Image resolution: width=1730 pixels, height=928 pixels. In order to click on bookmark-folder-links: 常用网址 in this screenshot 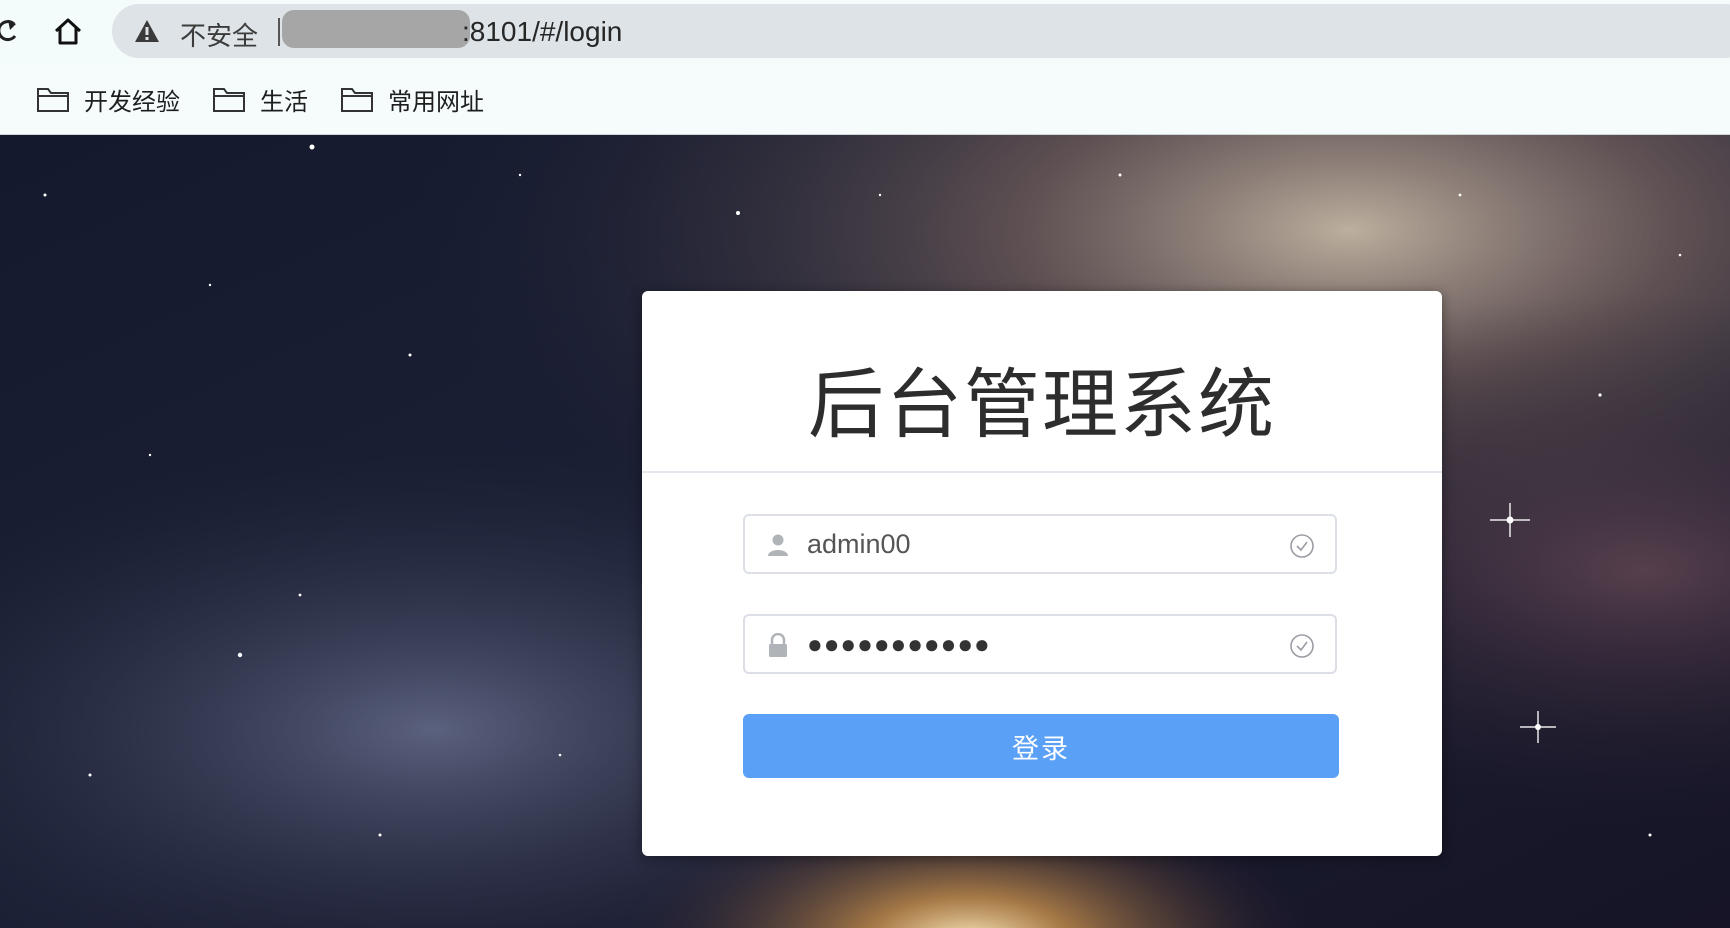, I will do `click(412, 99)`.